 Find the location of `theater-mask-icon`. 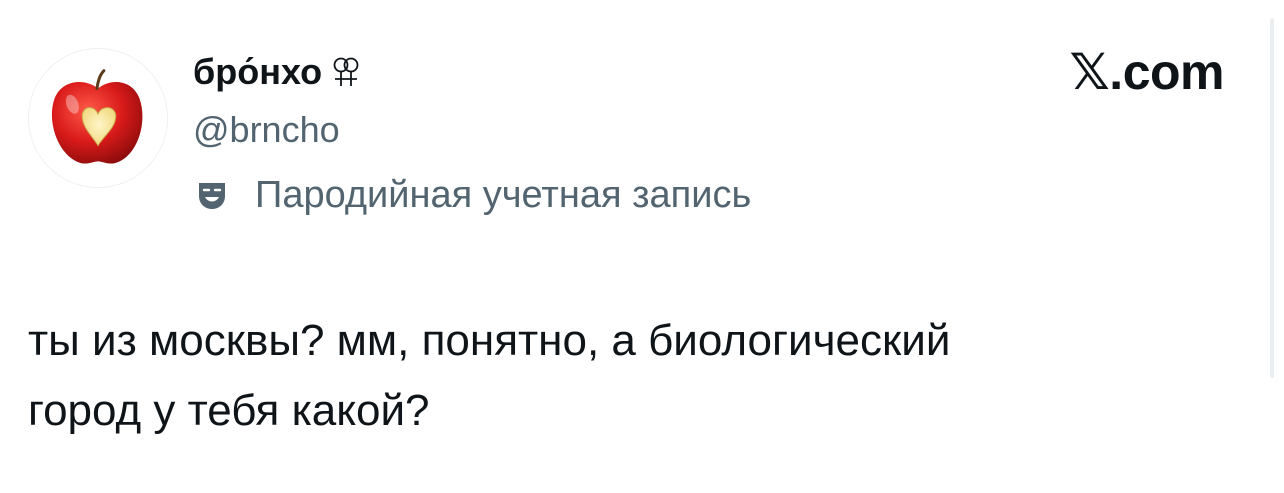

theater-mask-icon is located at coordinates (212, 195).